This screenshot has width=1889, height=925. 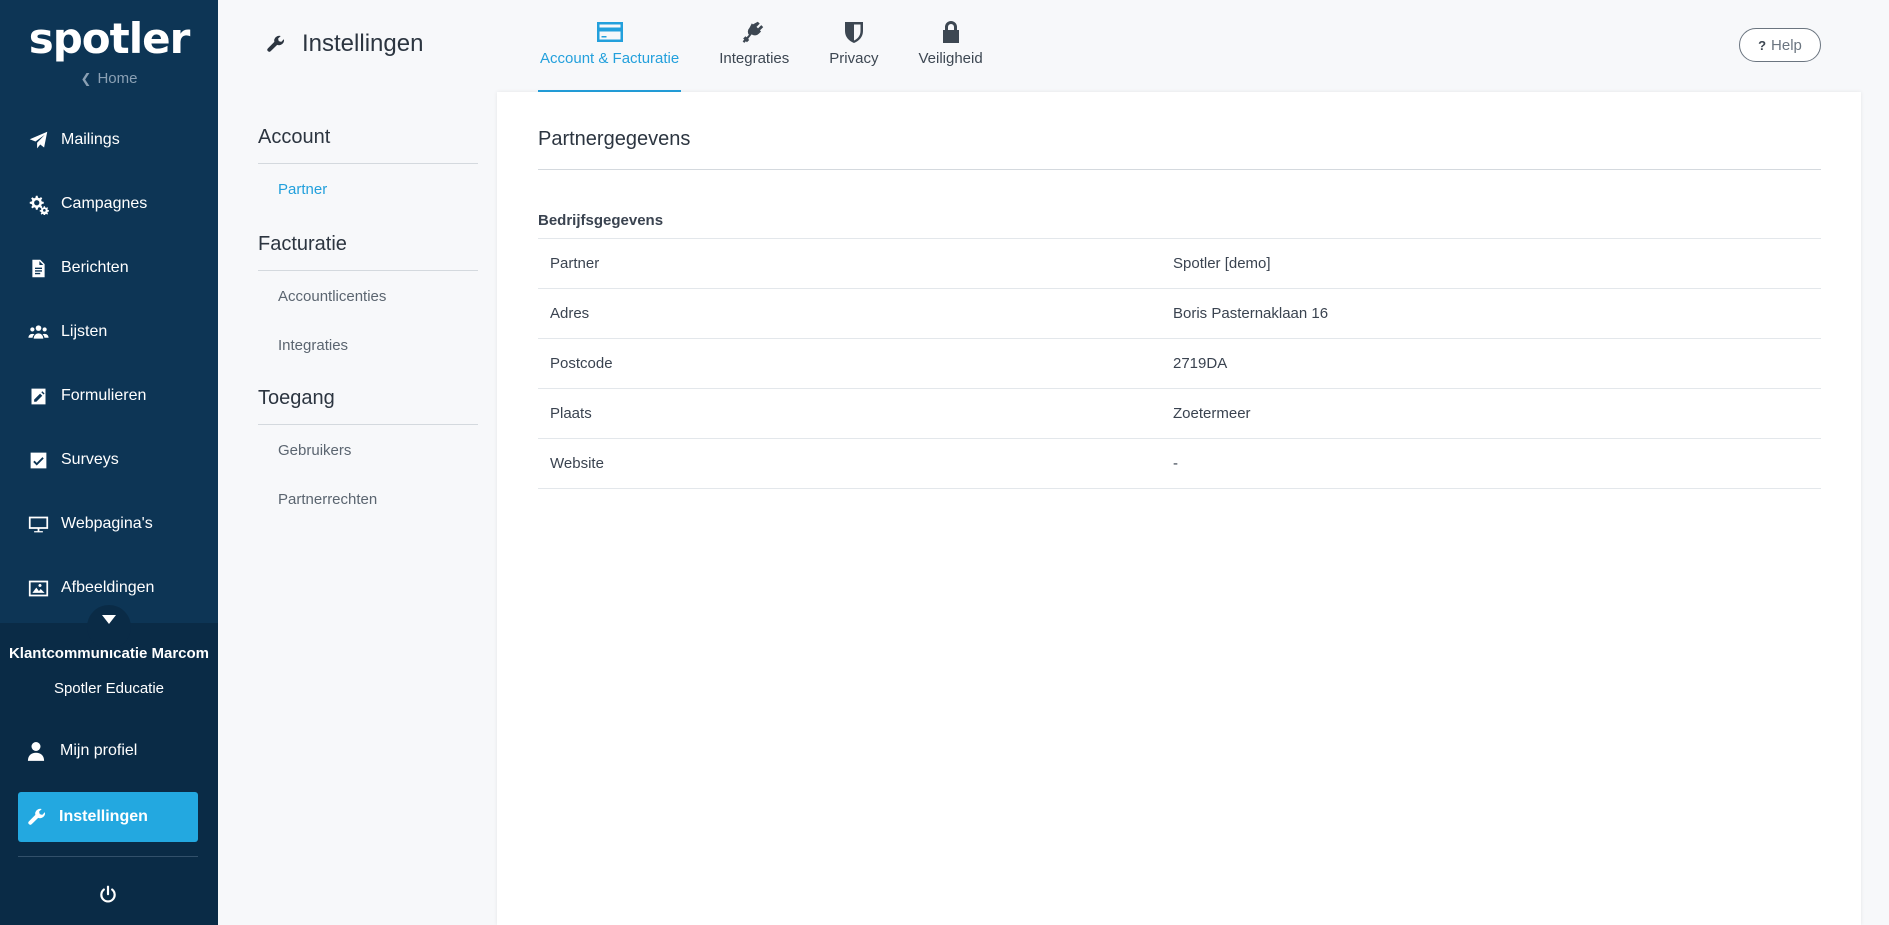 I want to click on row-key: Plaats, so click(x=571, y=413).